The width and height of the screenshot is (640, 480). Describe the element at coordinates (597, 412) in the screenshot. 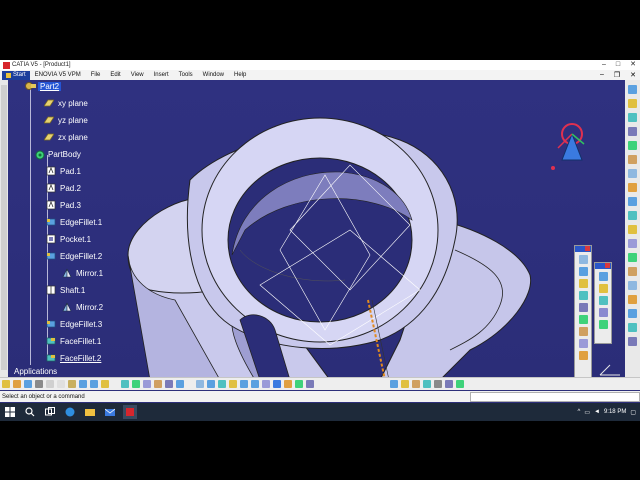

I see `volume-icon: ◄` at that location.